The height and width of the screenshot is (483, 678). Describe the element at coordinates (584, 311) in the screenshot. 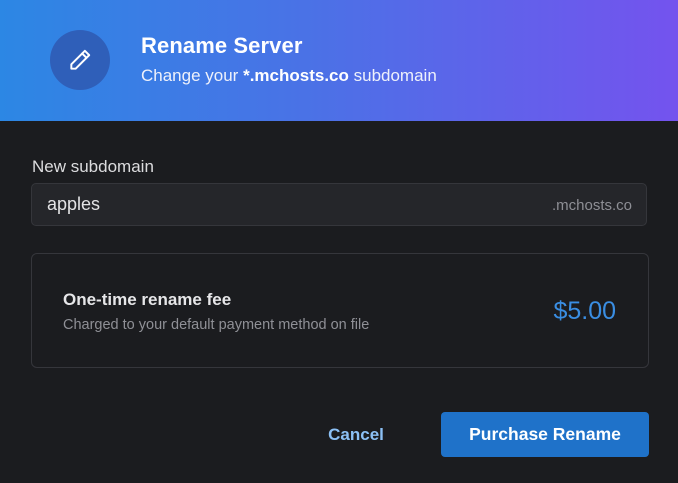

I see `fee-amount: $5.00` at that location.